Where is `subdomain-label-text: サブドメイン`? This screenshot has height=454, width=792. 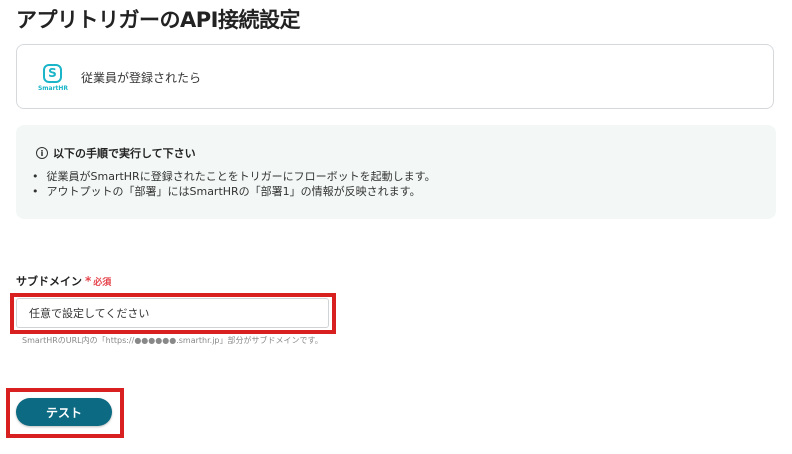
subdomain-label-text: サブドメイン is located at coordinates (49, 281).